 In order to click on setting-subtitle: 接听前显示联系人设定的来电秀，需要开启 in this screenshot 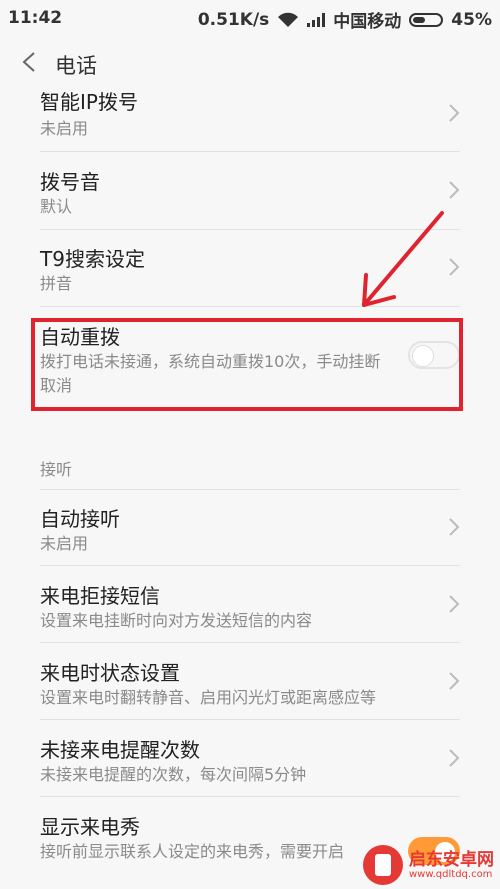, I will do `click(192, 851)`.